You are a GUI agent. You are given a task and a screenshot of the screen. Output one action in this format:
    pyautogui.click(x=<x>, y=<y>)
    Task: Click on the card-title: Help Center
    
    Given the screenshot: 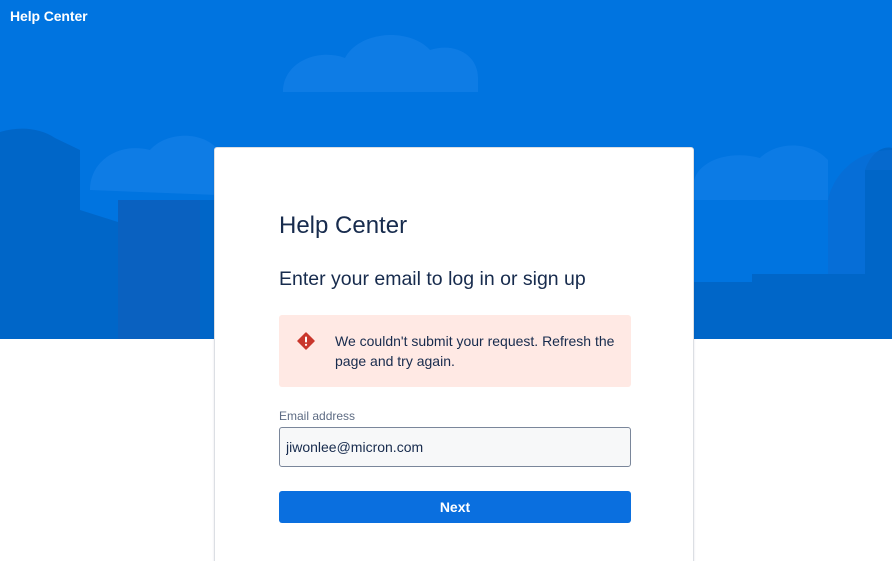 What is the action you would take?
    pyautogui.click(x=343, y=225)
    